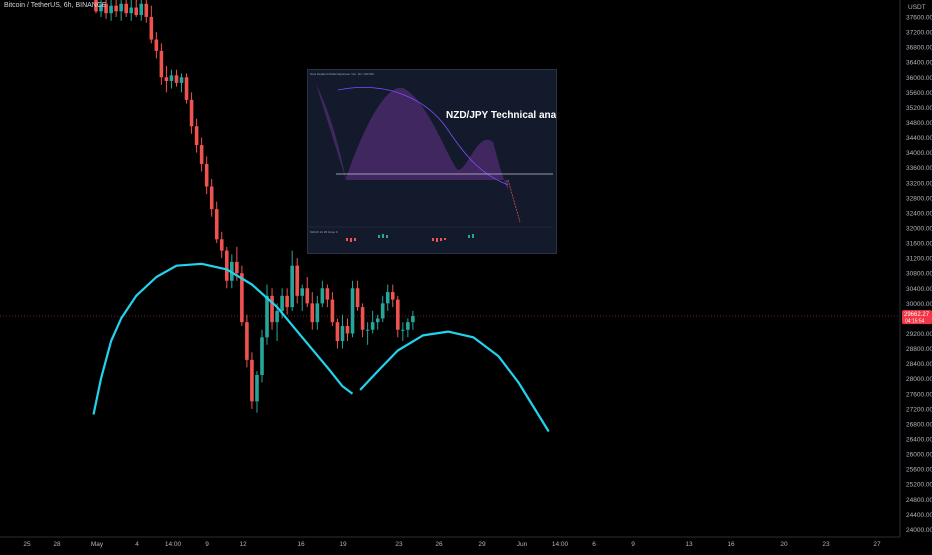 The image size is (932, 555). Describe the element at coordinates (501, 115) in the screenshot. I see `inset-title: NZD/JPY Technical analysis` at that location.